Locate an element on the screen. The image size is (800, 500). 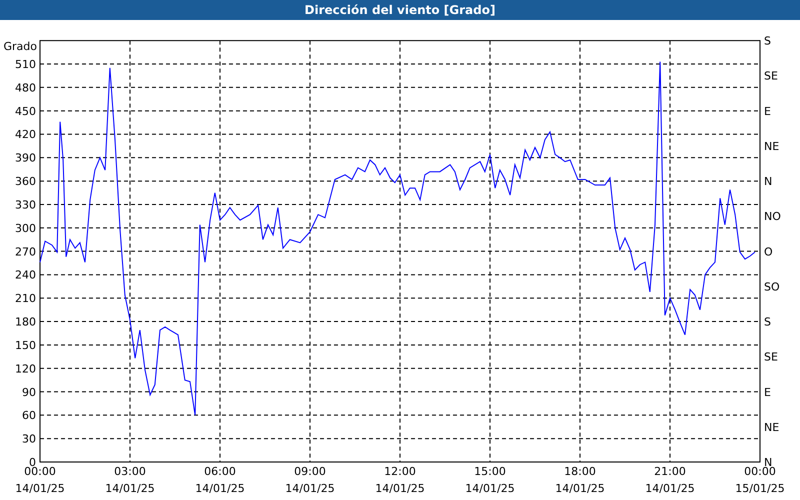
y-tick-label: 120 is located at coordinates (25, 369).